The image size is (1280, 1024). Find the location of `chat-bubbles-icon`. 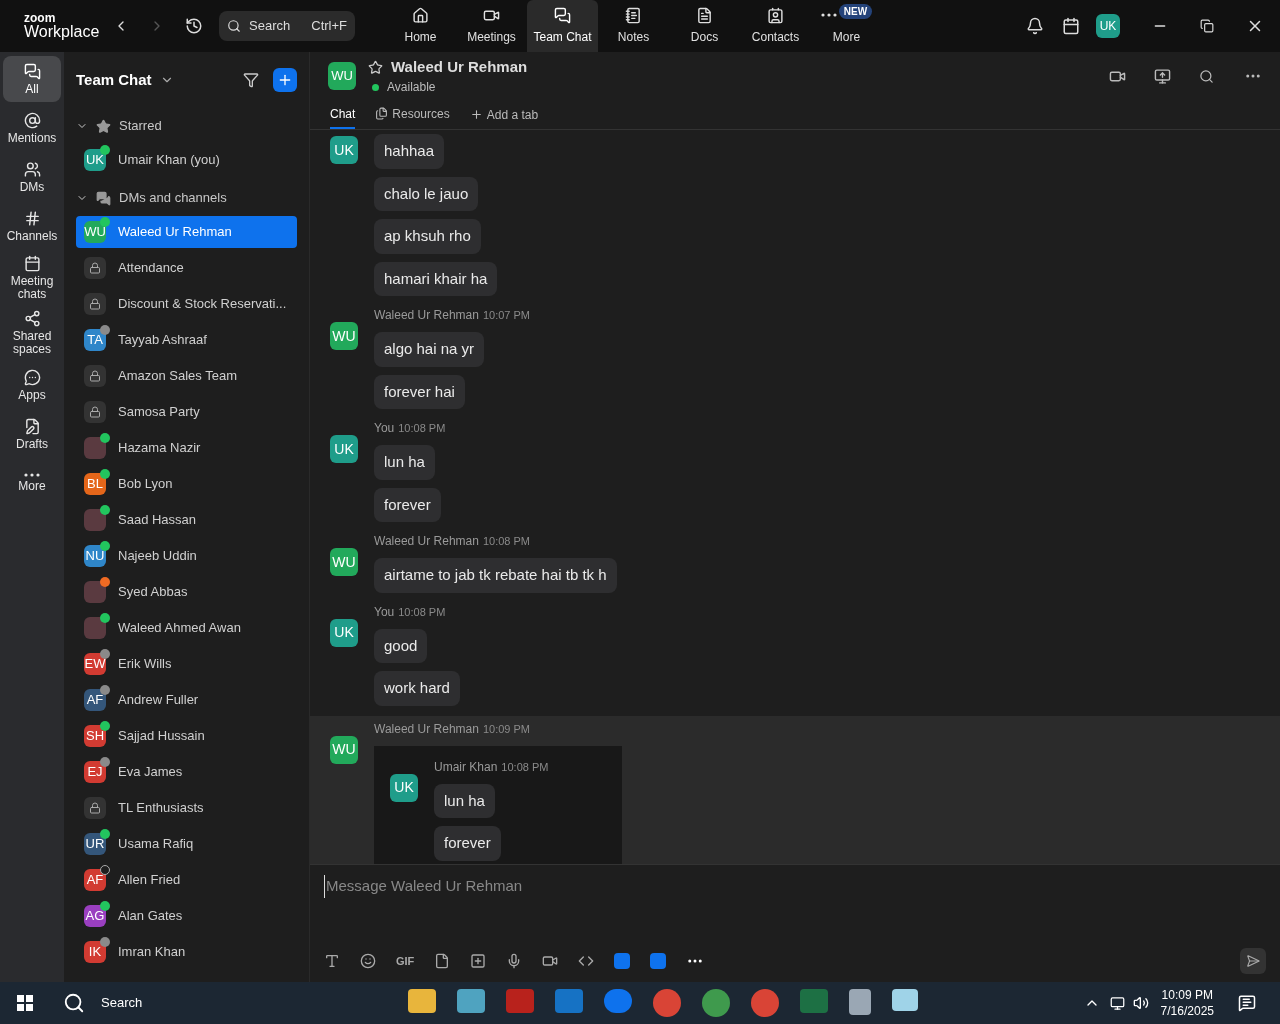

chat-bubbles-icon is located at coordinates (562, 15).